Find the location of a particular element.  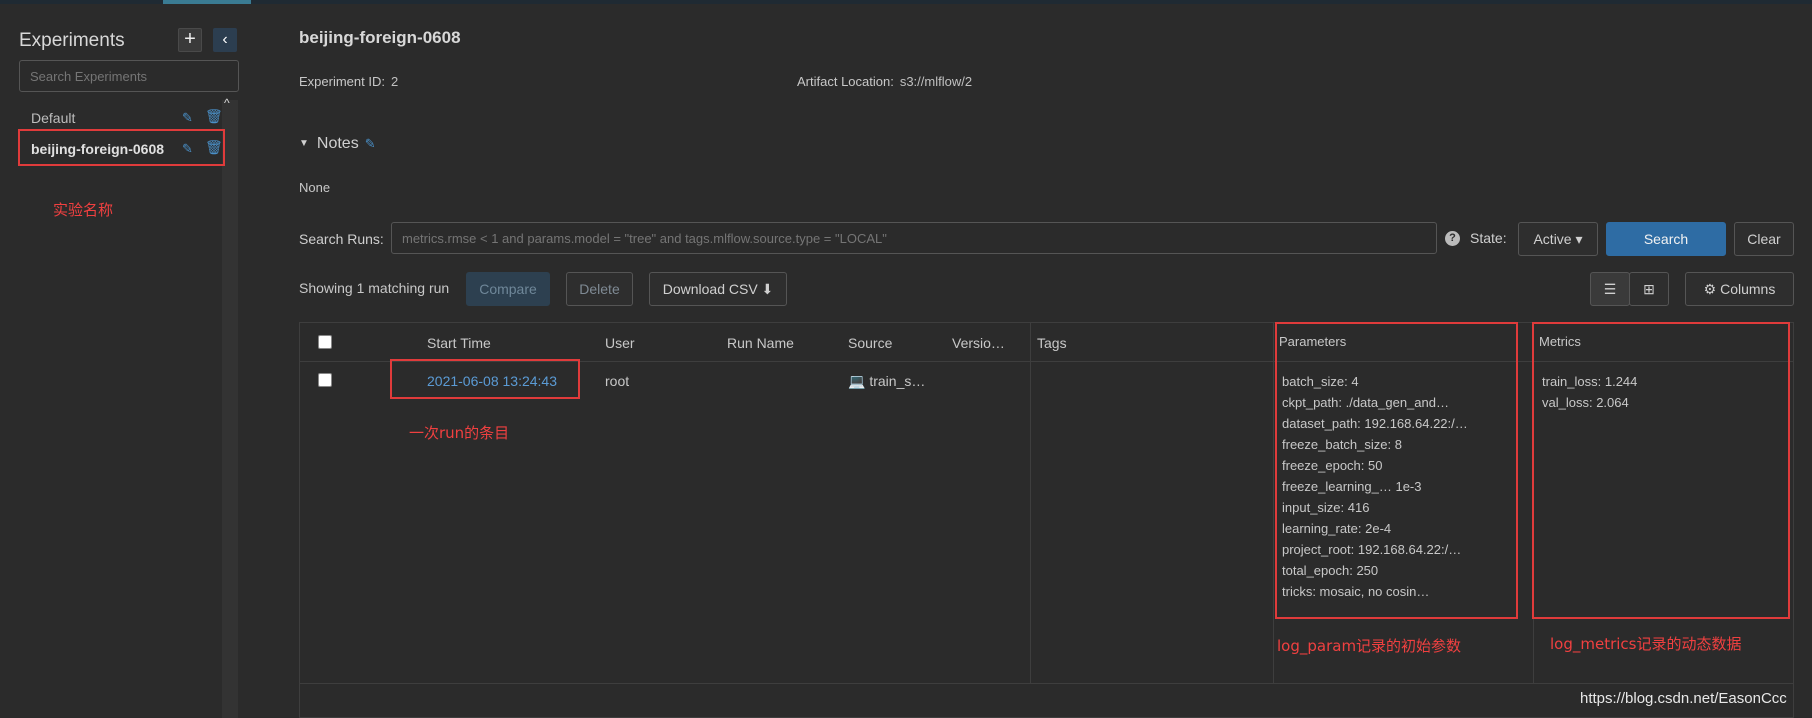

columns-label: Columns is located at coordinates (1748, 289).